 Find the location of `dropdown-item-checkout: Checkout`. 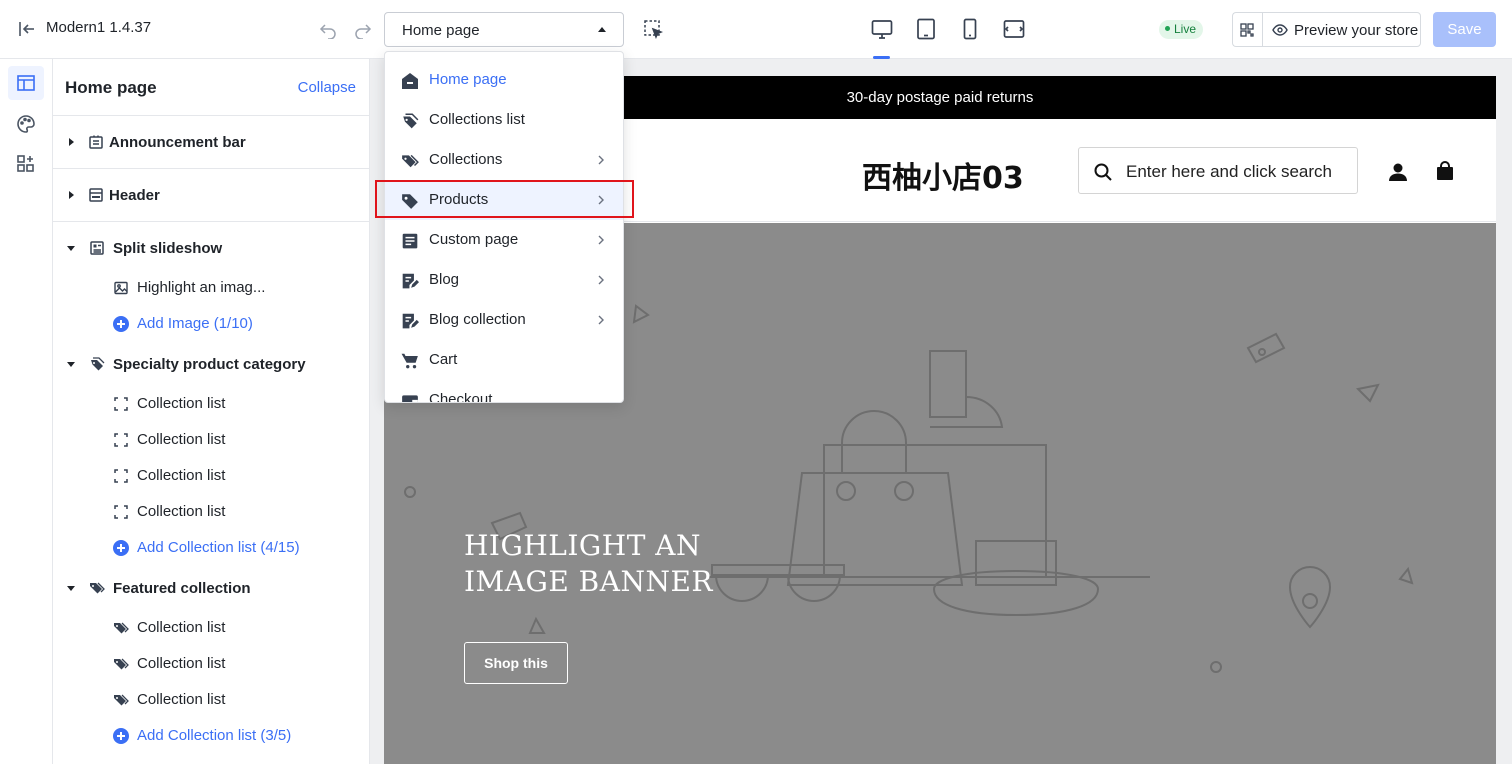

dropdown-item-checkout: Checkout is located at coordinates (504, 391).